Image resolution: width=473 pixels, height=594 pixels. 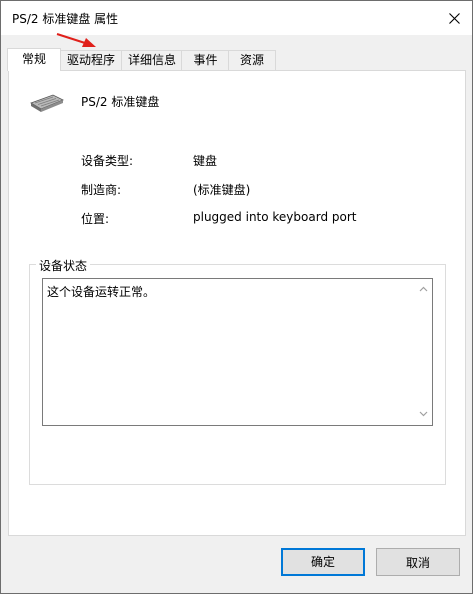 I want to click on device-status-label: 设备状态, so click(x=63, y=265).